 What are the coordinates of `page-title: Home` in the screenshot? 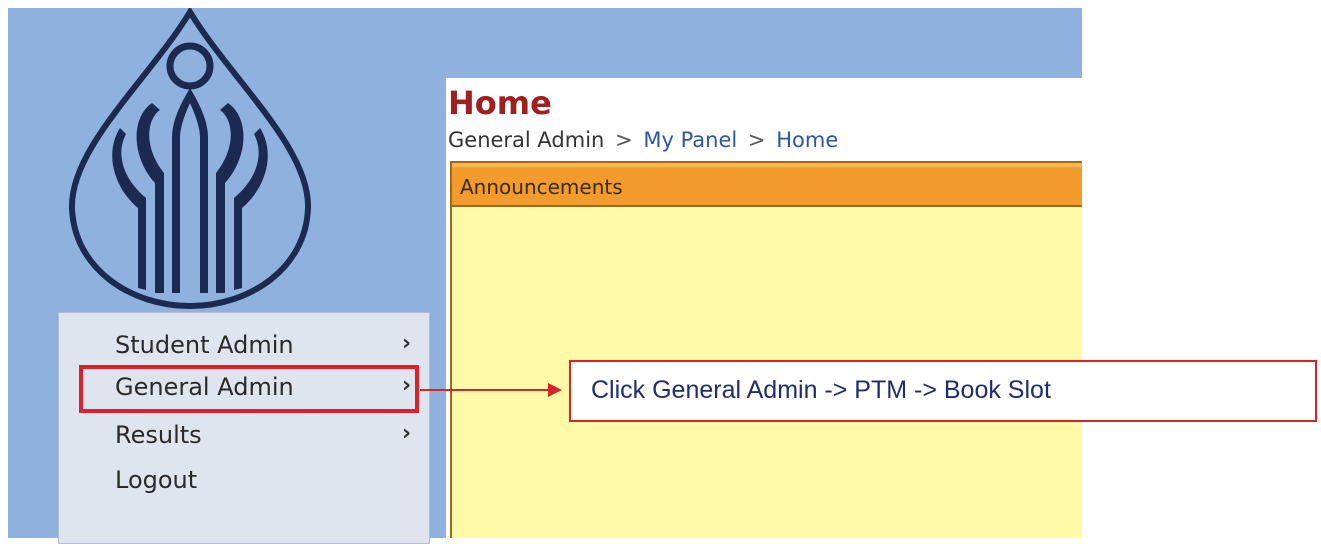 It's located at (500, 103).